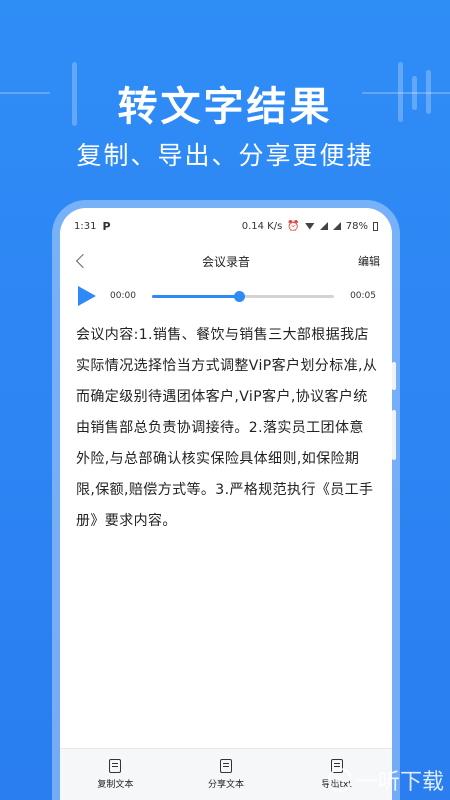  What do you see at coordinates (195, 296) in the screenshot?
I see `progress-fill` at bounding box center [195, 296].